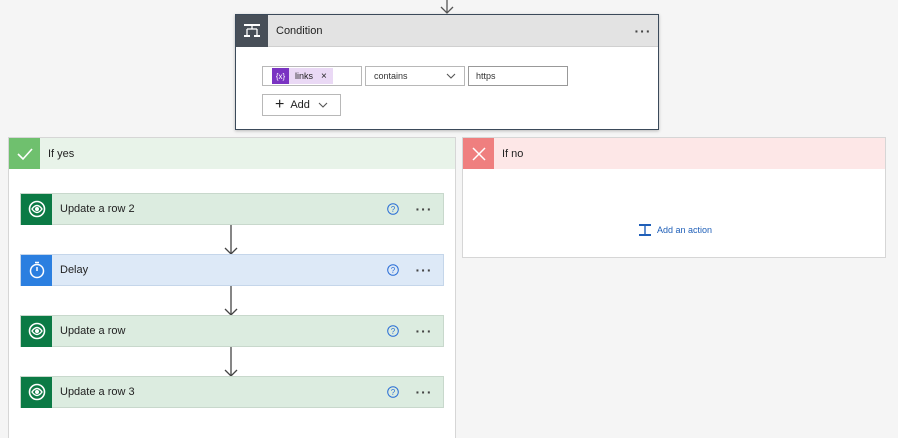 This screenshot has height=438, width=898. What do you see at coordinates (61, 153) in the screenshot?
I see `if-yes-title: If yes` at bounding box center [61, 153].